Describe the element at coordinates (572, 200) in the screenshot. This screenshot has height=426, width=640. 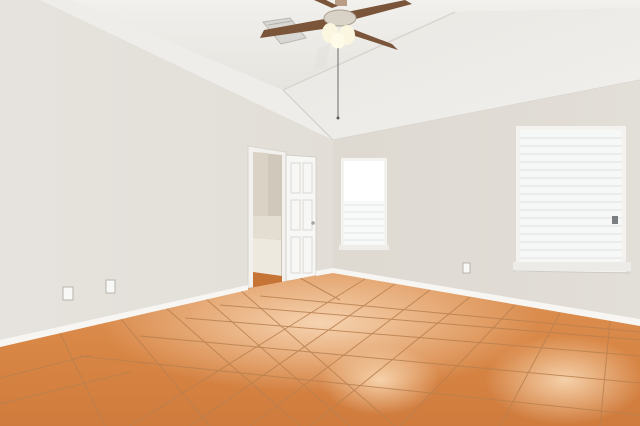
I see `large-window` at that location.